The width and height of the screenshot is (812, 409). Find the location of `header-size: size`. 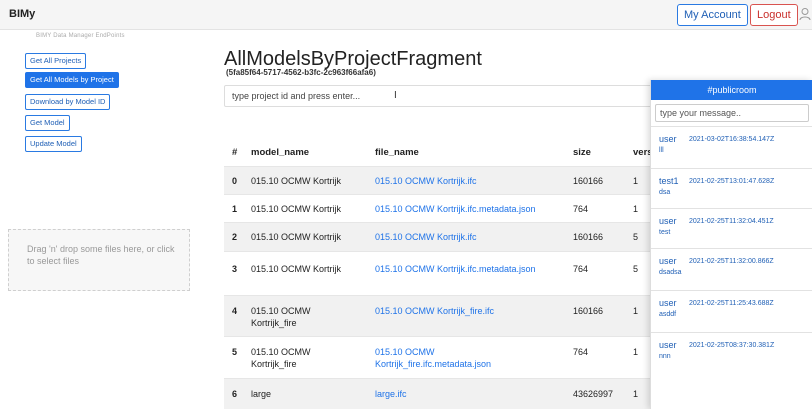

header-size: size is located at coordinates (582, 152).